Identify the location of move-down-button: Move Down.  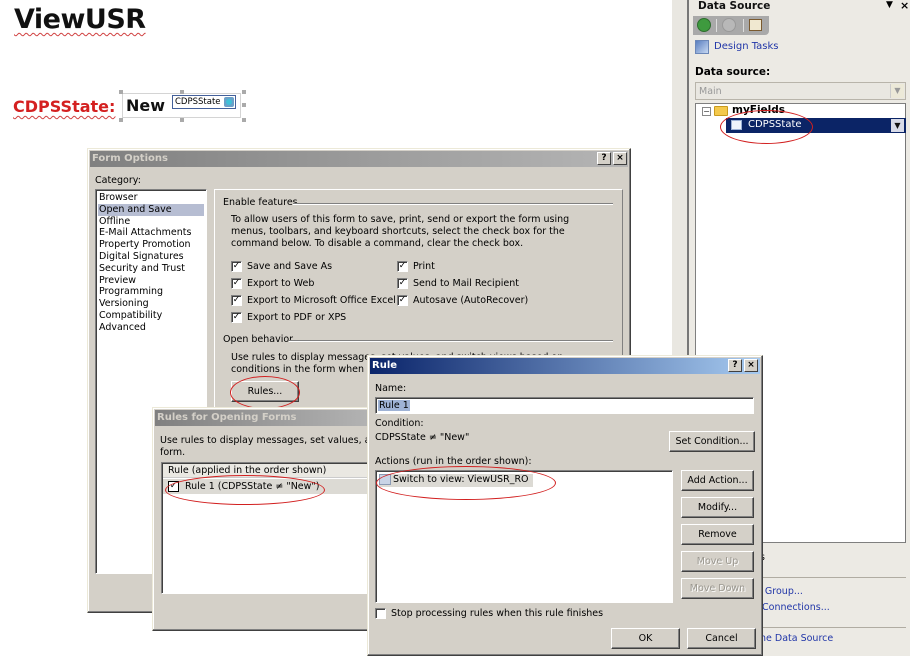
(717, 588).